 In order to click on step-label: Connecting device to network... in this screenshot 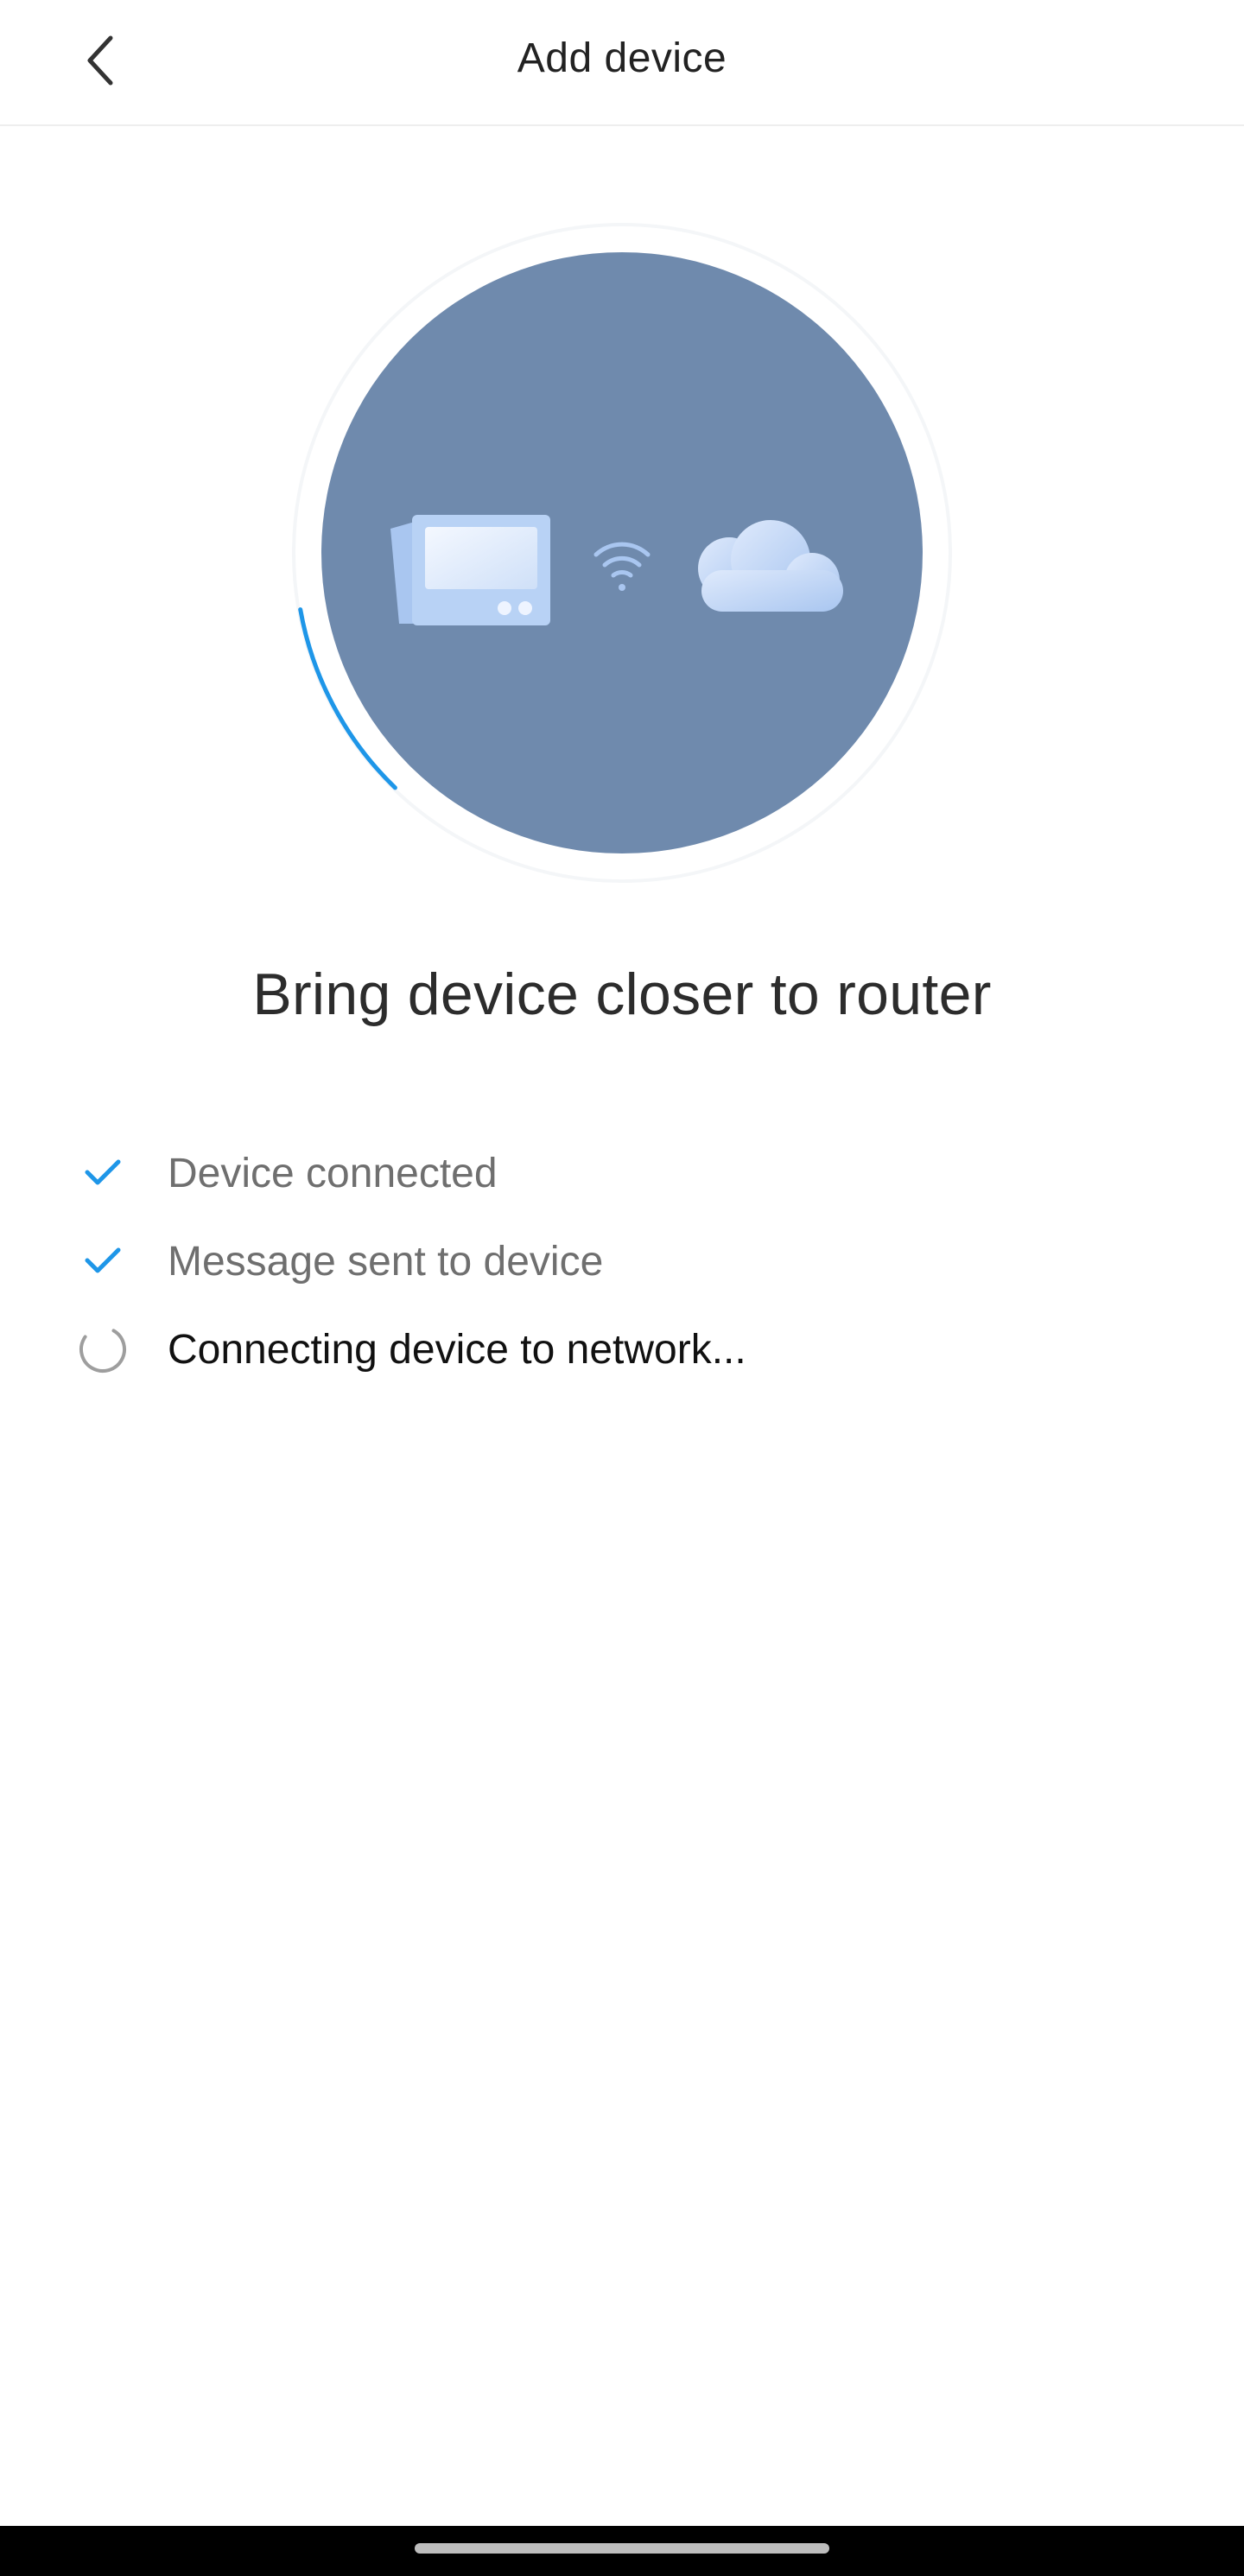, I will do `click(457, 1349)`.